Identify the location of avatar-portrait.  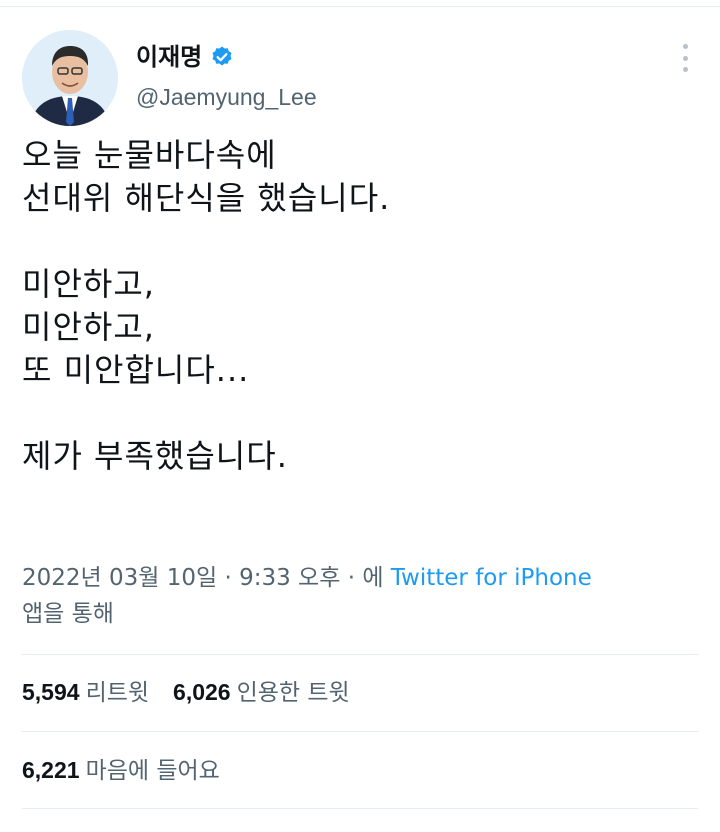
(70, 78).